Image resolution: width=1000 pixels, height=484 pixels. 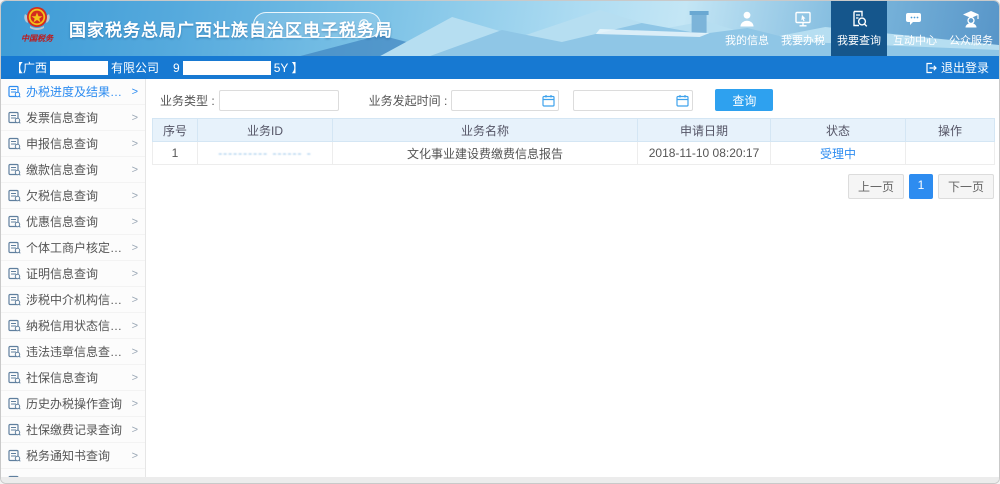 What do you see at coordinates (187, 100) in the screenshot?
I see `business-type-label: 业务类型 :` at bounding box center [187, 100].